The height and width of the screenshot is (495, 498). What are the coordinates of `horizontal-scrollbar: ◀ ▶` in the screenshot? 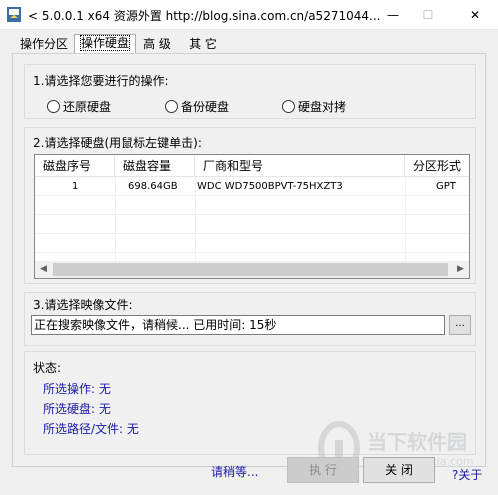 It's located at (252, 269).